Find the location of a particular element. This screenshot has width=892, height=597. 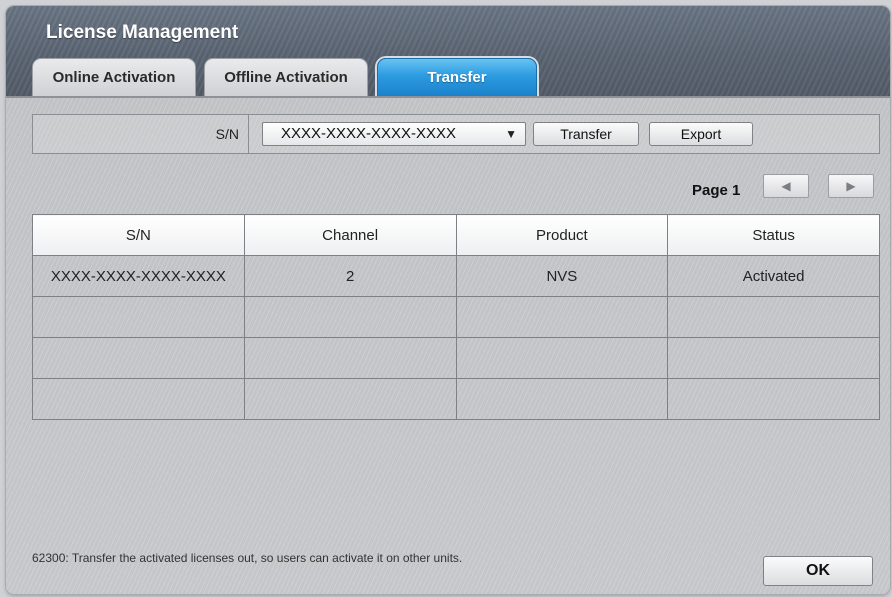

ok-button: OK is located at coordinates (818, 571).